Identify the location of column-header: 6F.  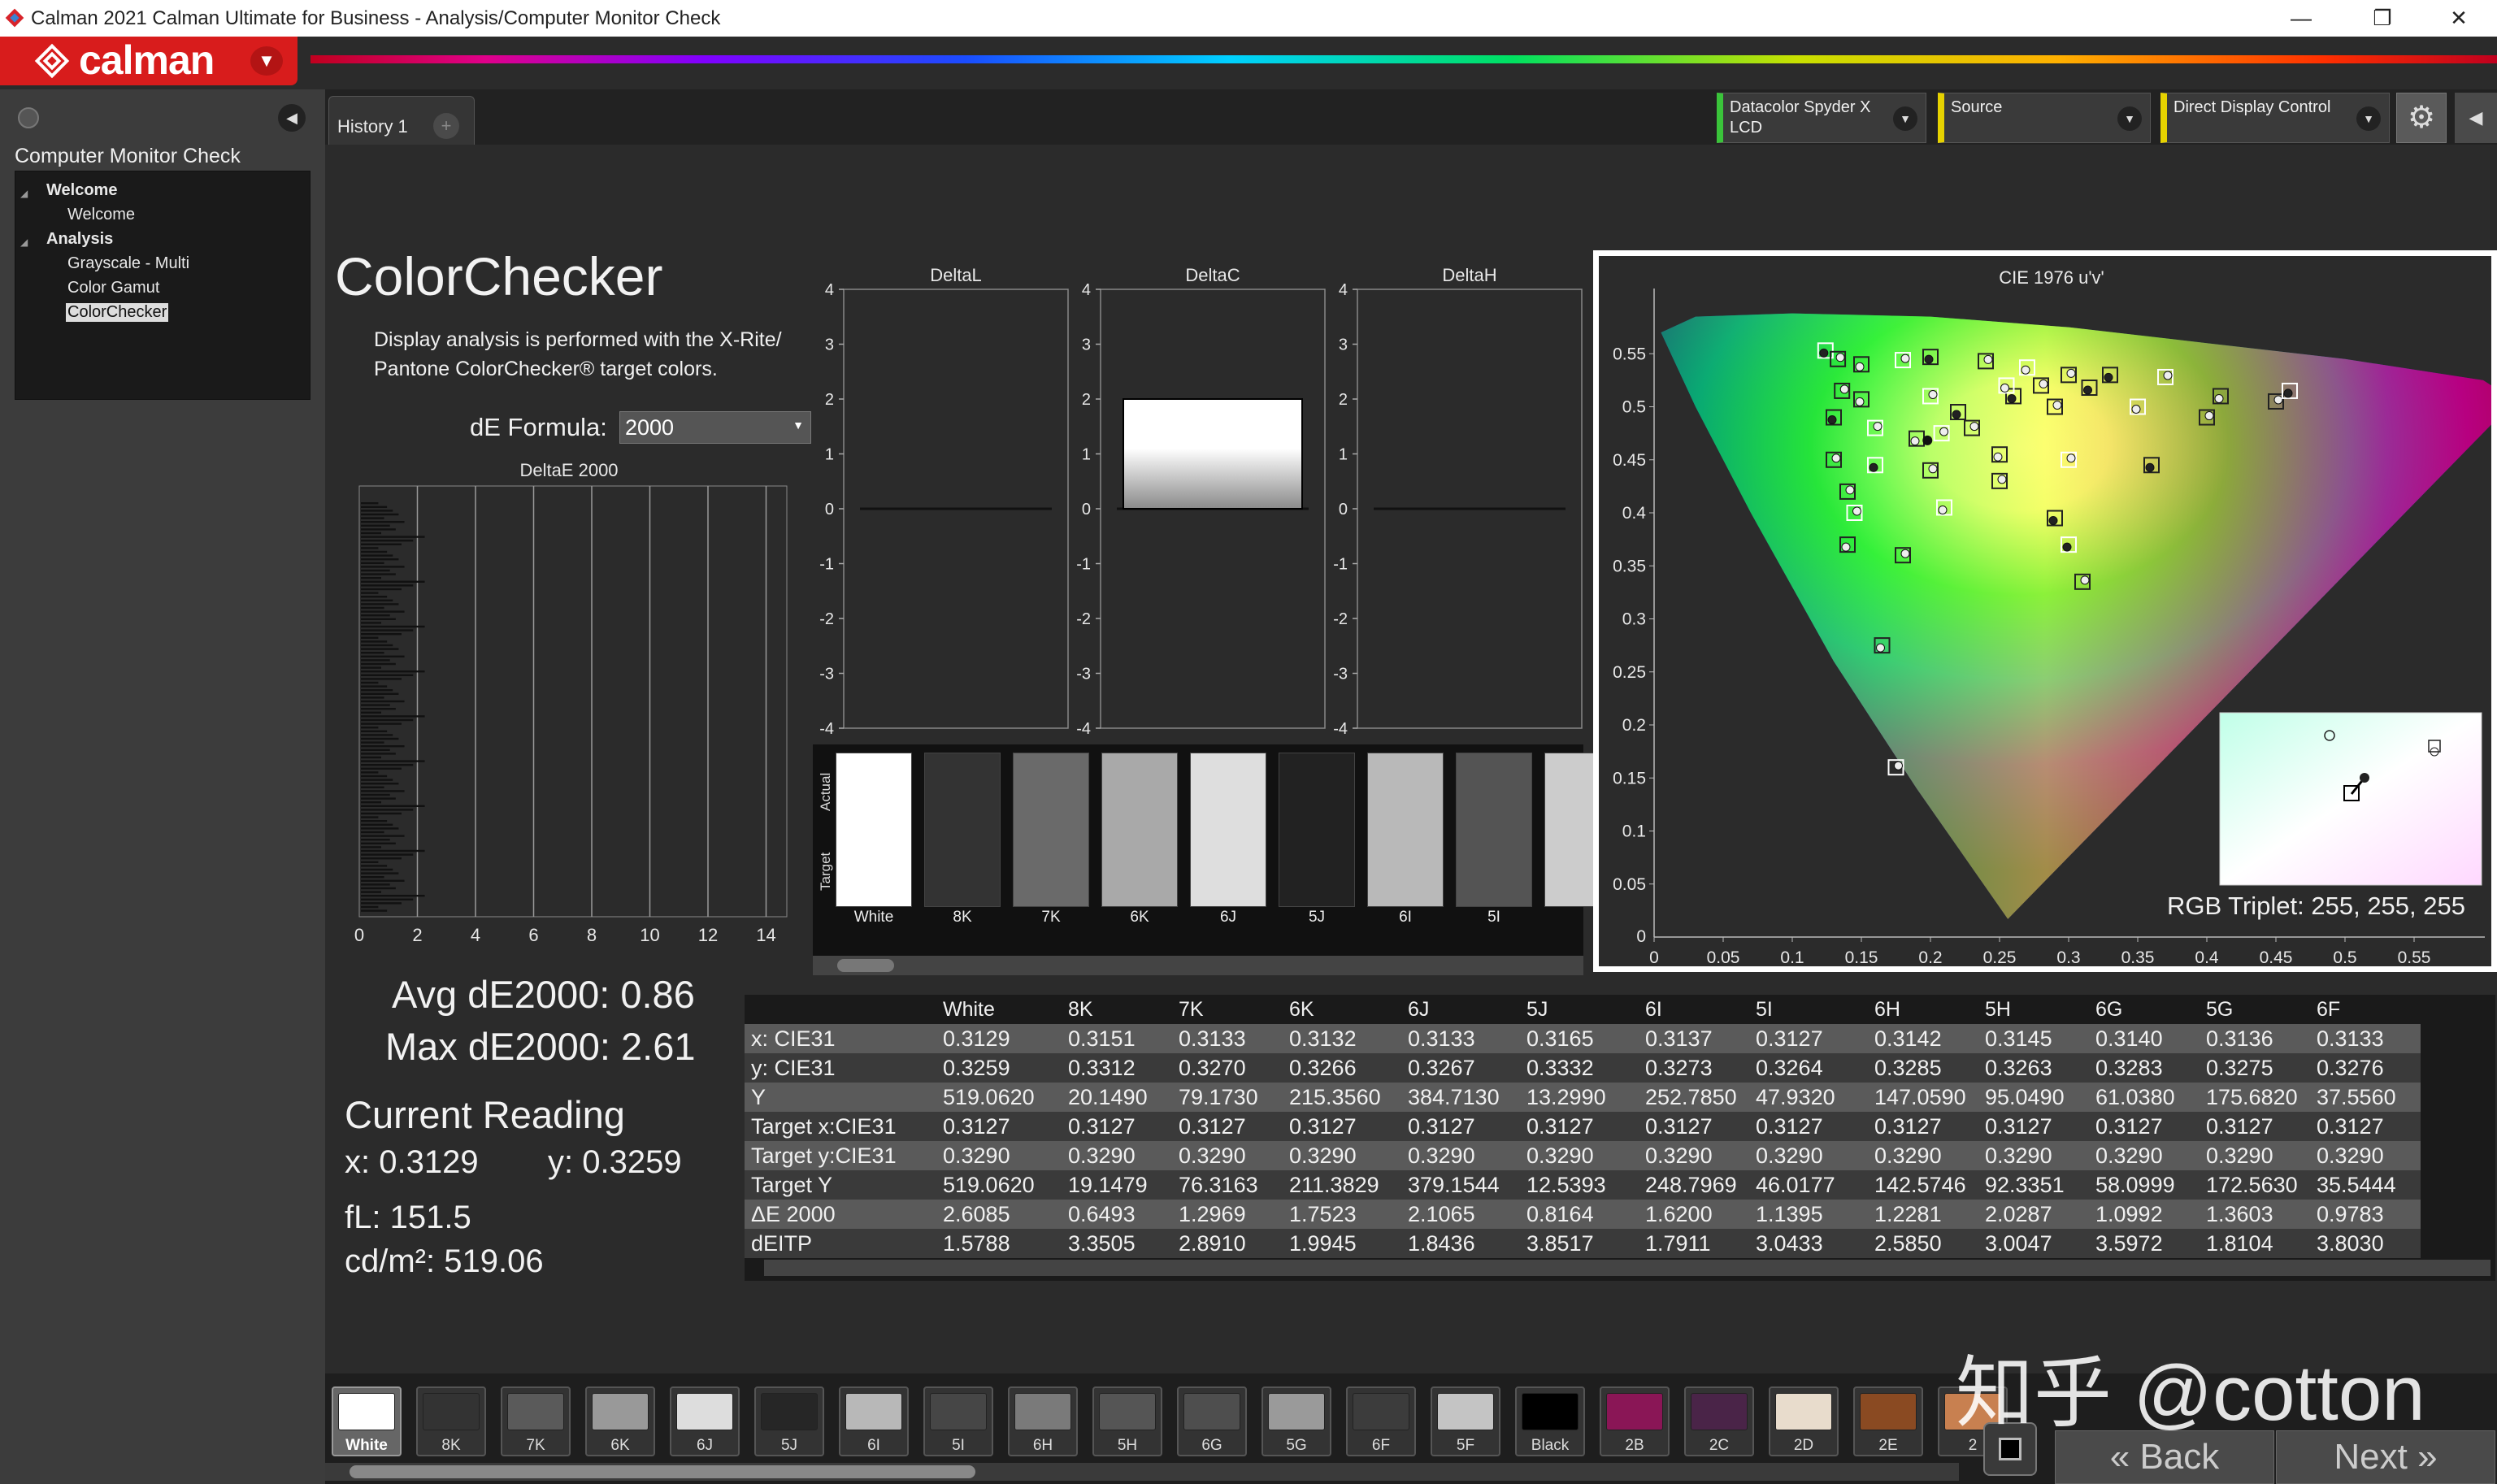
(2365, 1009).